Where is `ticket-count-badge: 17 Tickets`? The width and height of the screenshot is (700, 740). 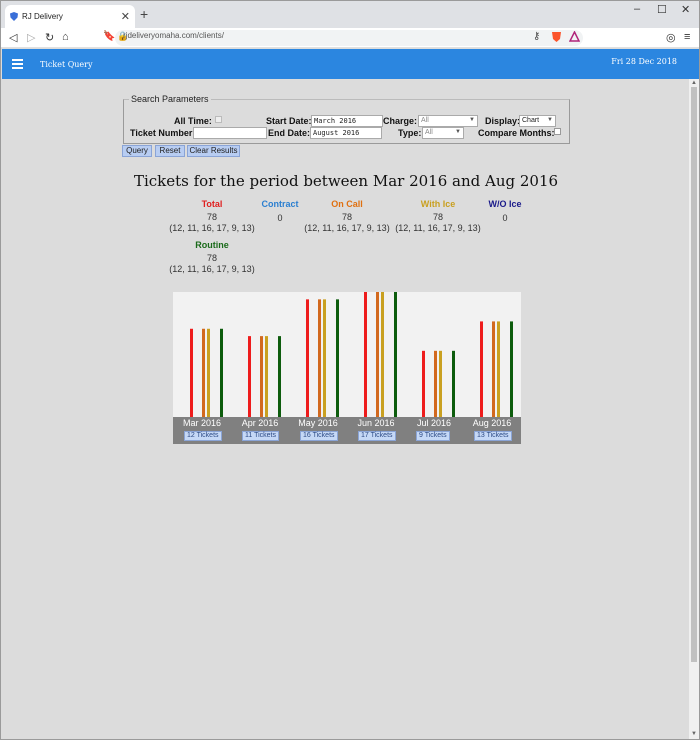
ticket-count-badge: 17 Tickets is located at coordinates (377, 436).